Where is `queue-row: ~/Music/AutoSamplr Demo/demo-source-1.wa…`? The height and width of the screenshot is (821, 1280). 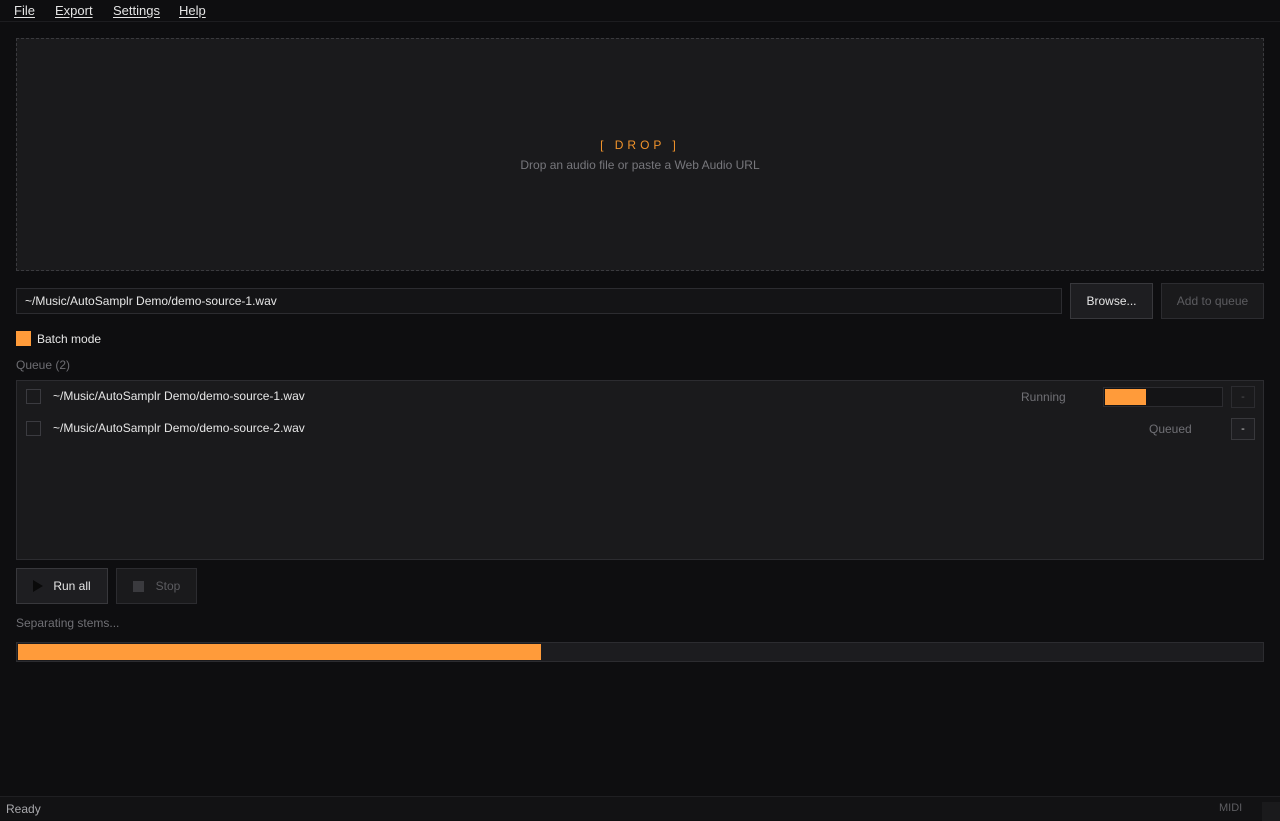
queue-row: ~/Music/AutoSamplr Demo/demo-source-1.wa… is located at coordinates (640, 396).